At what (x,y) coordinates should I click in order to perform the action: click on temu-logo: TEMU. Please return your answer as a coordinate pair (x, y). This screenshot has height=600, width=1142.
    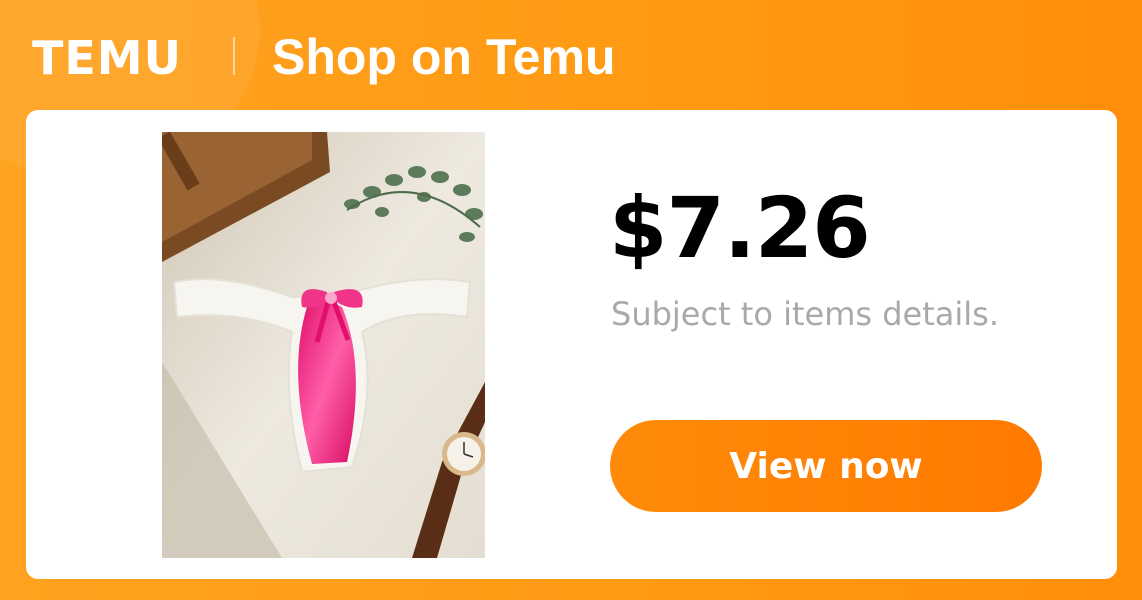
    Looking at the image, I should click on (107, 58).